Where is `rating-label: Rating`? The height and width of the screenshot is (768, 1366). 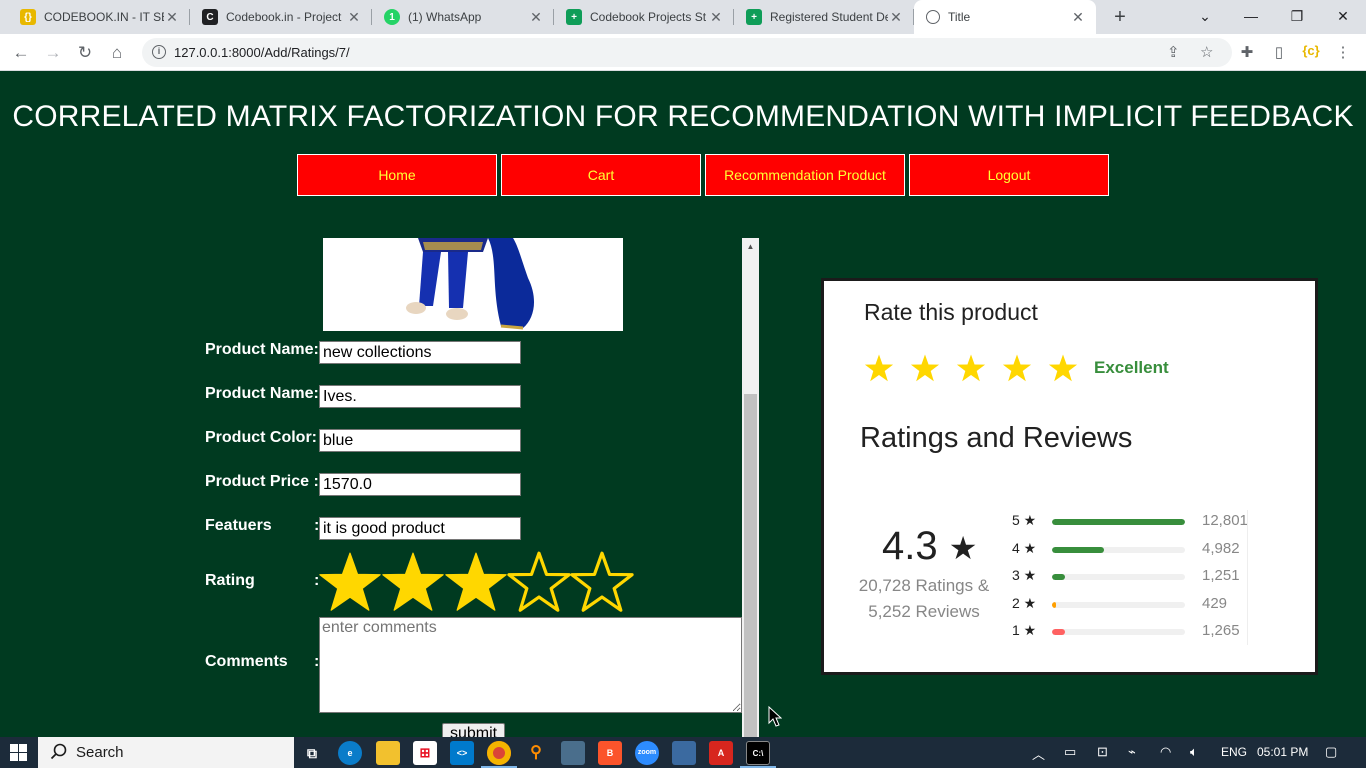 rating-label: Rating is located at coordinates (230, 580).